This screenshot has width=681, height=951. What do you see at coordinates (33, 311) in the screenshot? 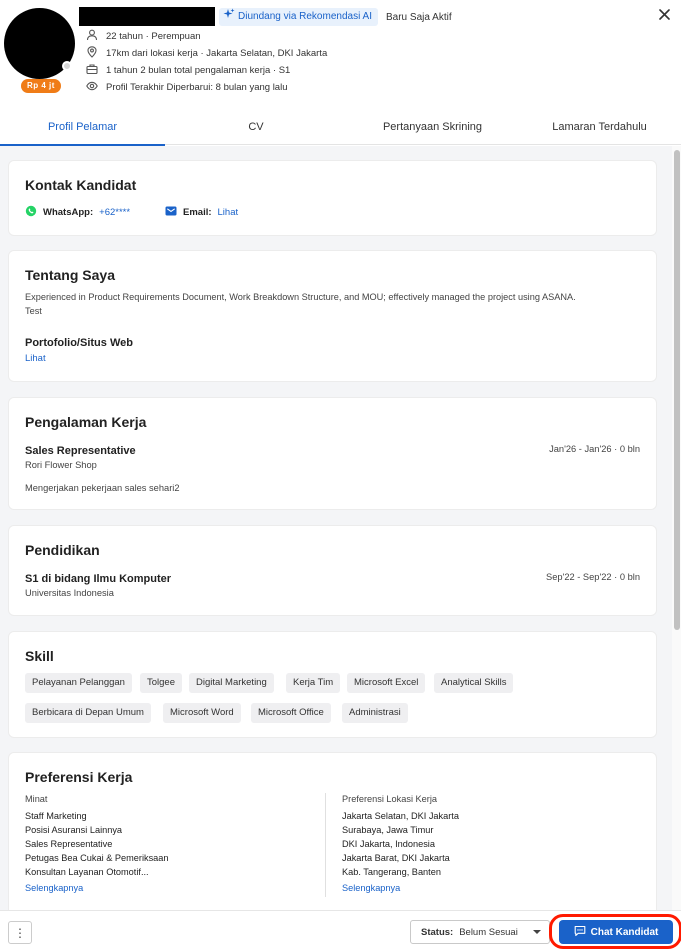
I see `about-text-line2: Test` at bounding box center [33, 311].